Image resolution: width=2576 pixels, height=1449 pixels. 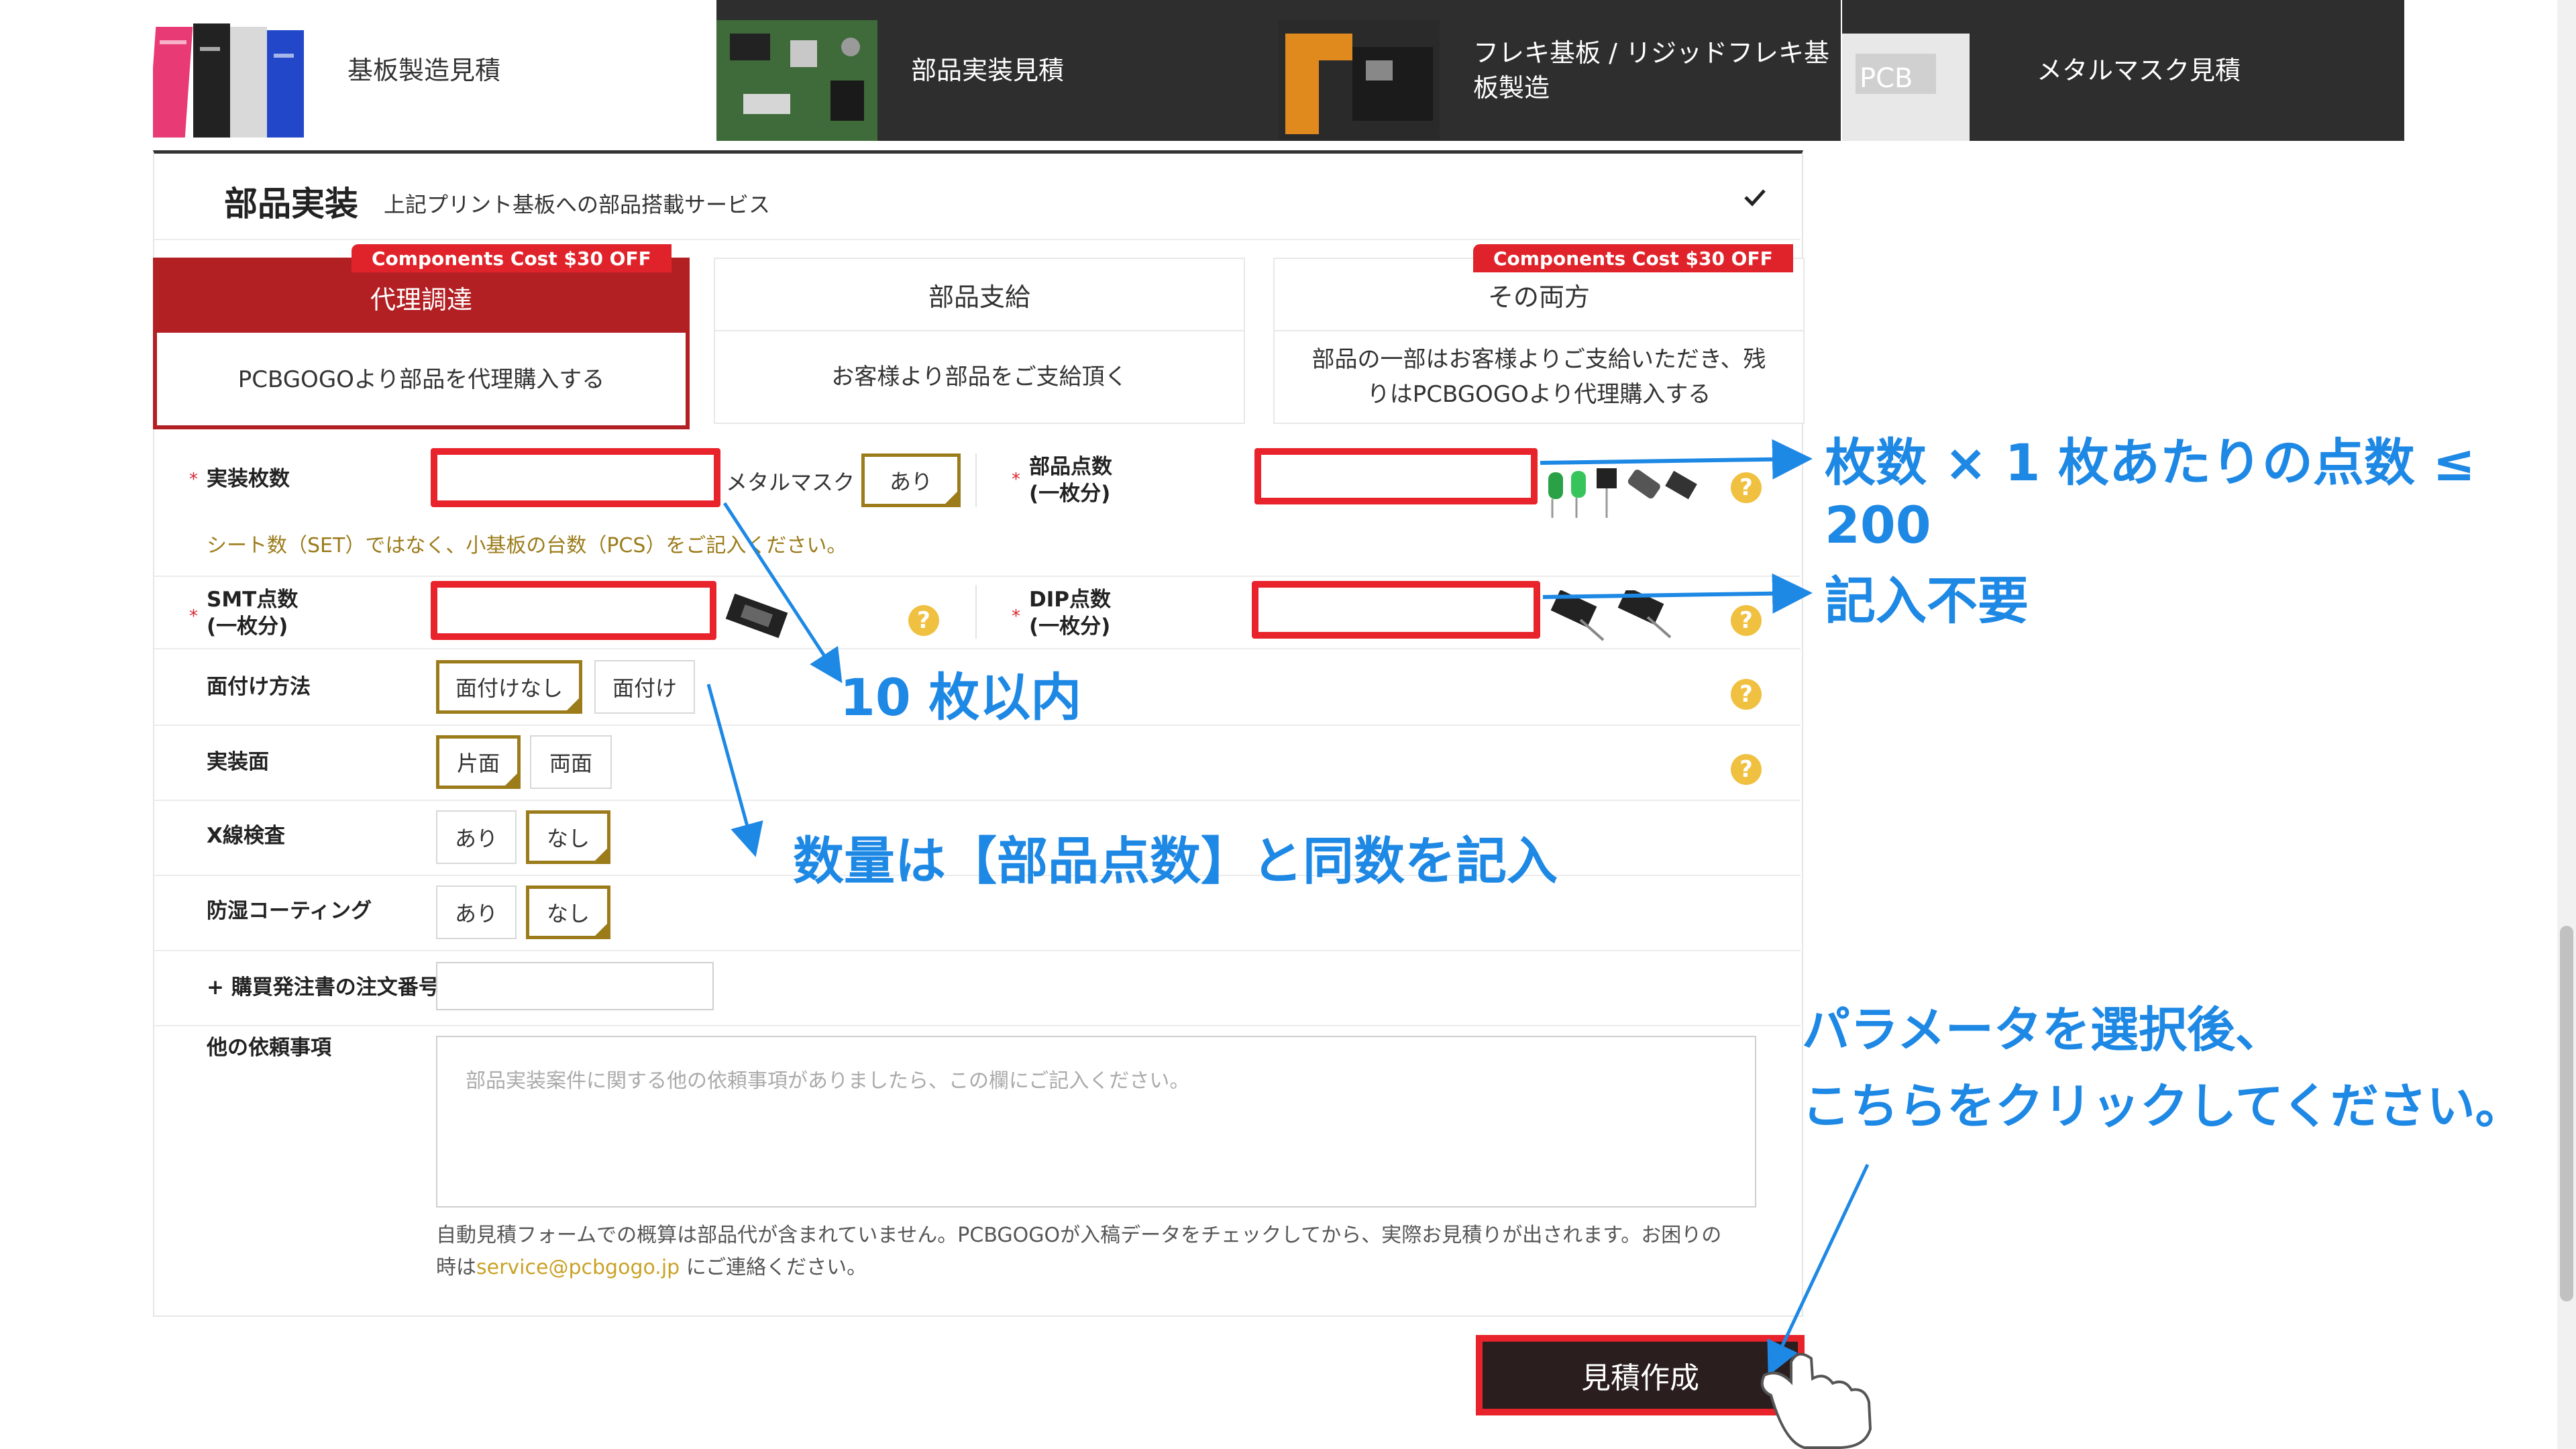 I want to click on tab-assembly: 部品実装見積, so click(x=997, y=70).